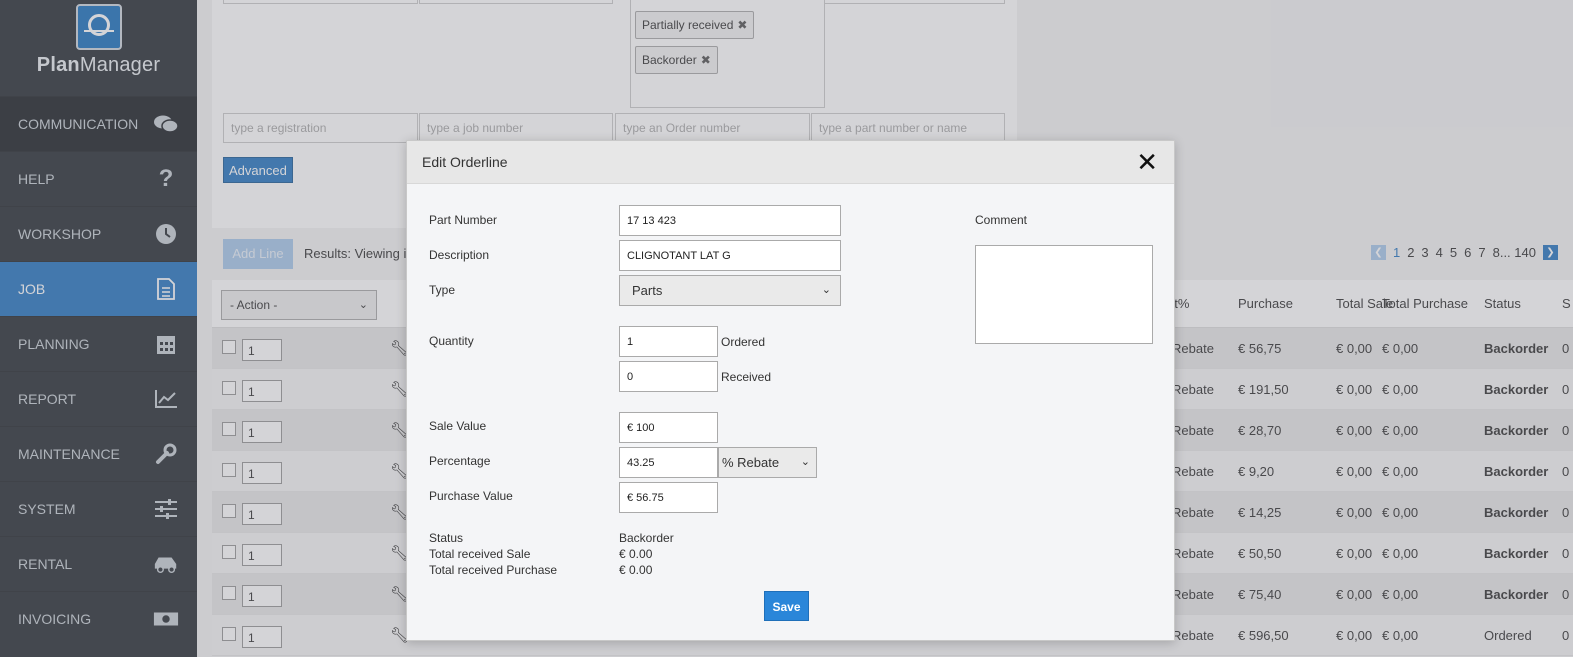 This screenshot has width=1573, height=657. Describe the element at coordinates (451, 341) in the screenshot. I see `quantity-label: Quantity` at that location.